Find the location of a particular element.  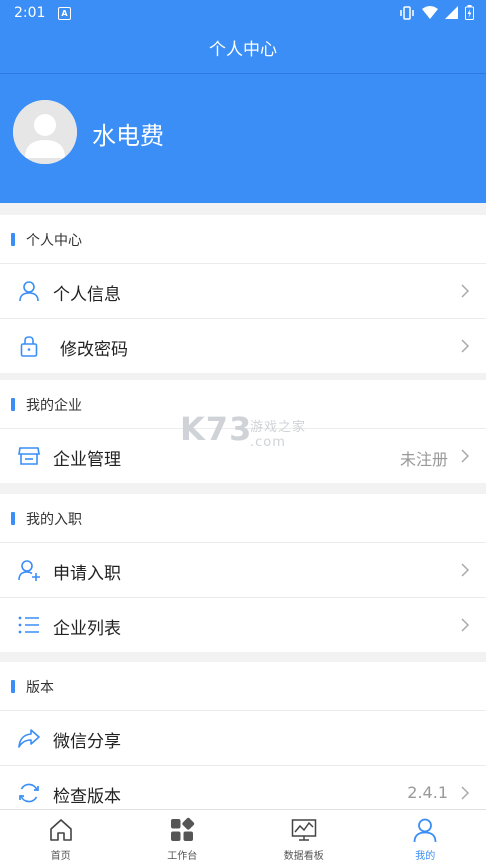

chart-icon is located at coordinates (304, 830).